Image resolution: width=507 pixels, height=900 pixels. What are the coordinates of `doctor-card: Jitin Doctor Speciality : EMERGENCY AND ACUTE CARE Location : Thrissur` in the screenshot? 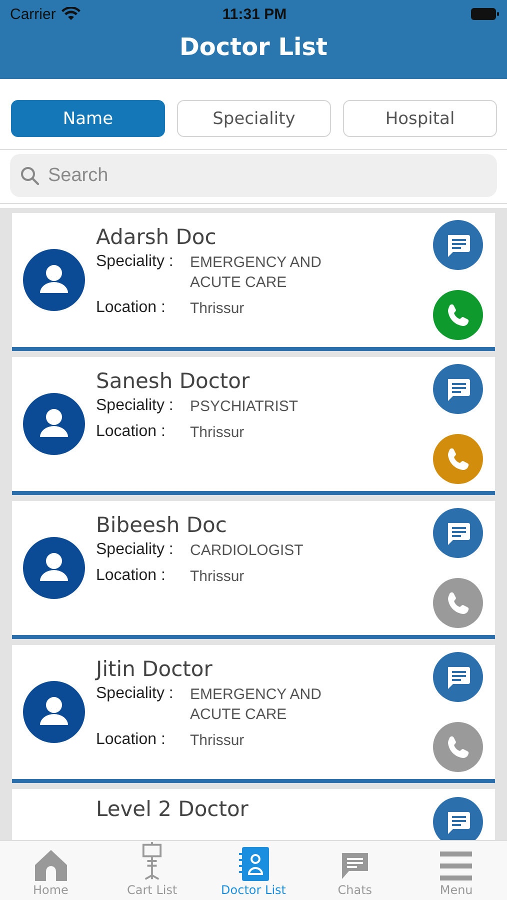 It's located at (253, 714).